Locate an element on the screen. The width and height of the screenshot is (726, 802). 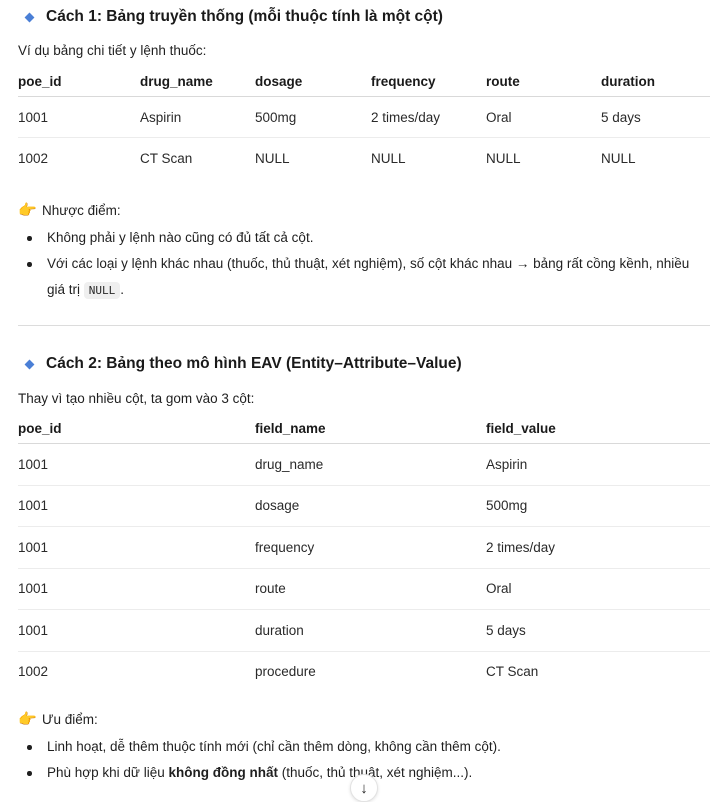
column-header-field-name: field_name is located at coordinates (370, 428).